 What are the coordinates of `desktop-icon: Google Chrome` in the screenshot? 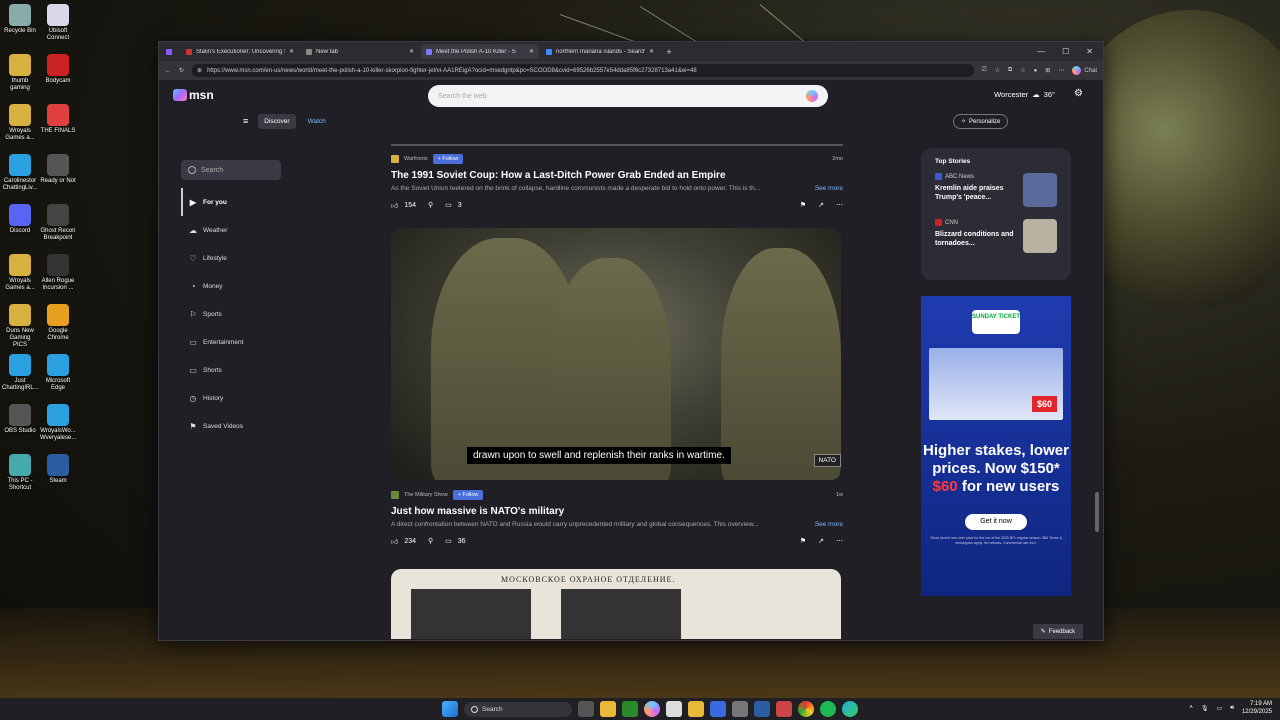 It's located at (58, 323).